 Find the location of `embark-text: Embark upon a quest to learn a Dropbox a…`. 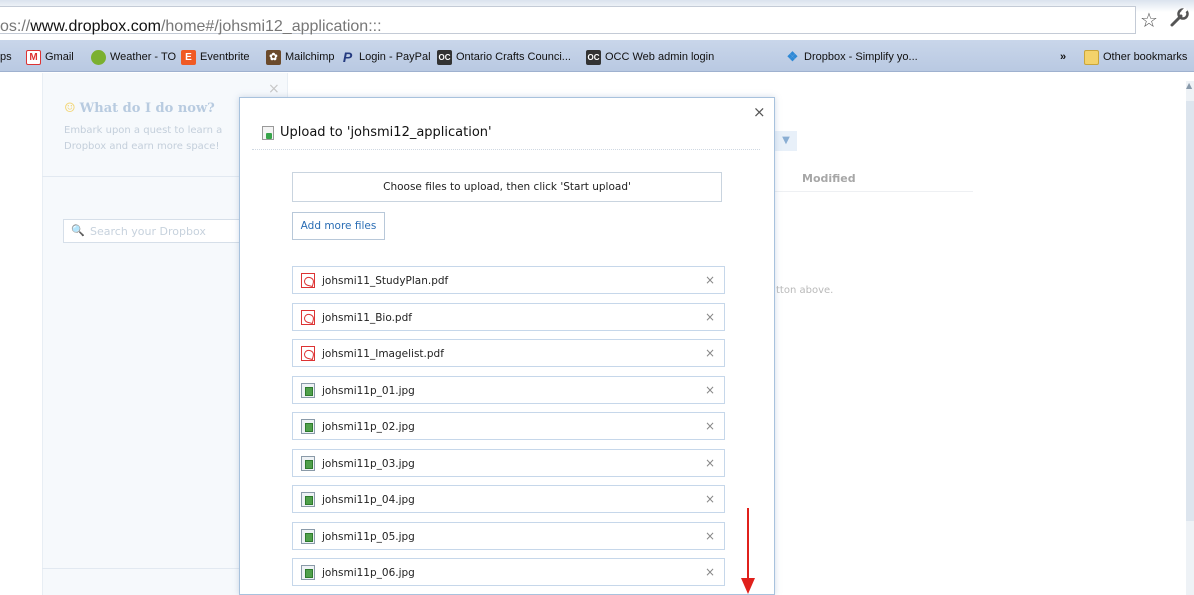

embark-text: Embark upon a quest to learn a Dropbox a… is located at coordinates (143, 138).